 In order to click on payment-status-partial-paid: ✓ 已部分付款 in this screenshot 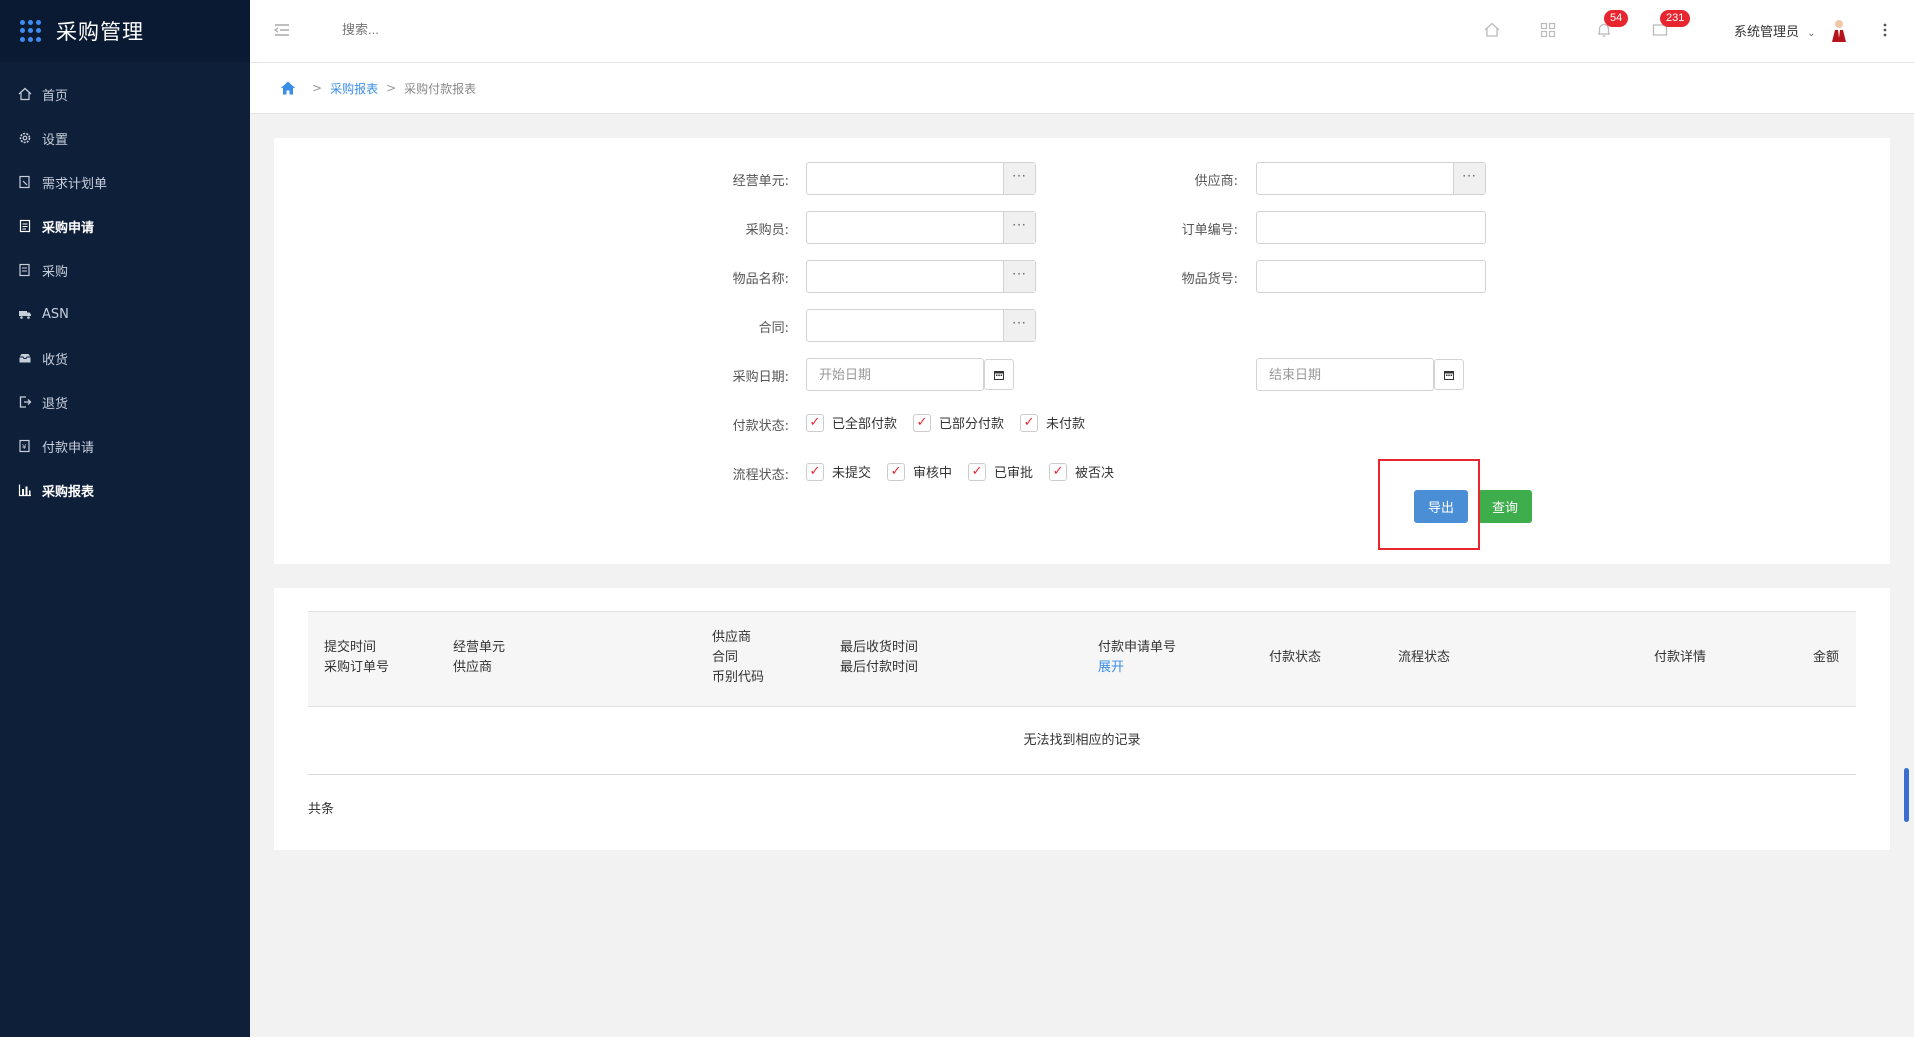, I will do `click(958, 422)`.